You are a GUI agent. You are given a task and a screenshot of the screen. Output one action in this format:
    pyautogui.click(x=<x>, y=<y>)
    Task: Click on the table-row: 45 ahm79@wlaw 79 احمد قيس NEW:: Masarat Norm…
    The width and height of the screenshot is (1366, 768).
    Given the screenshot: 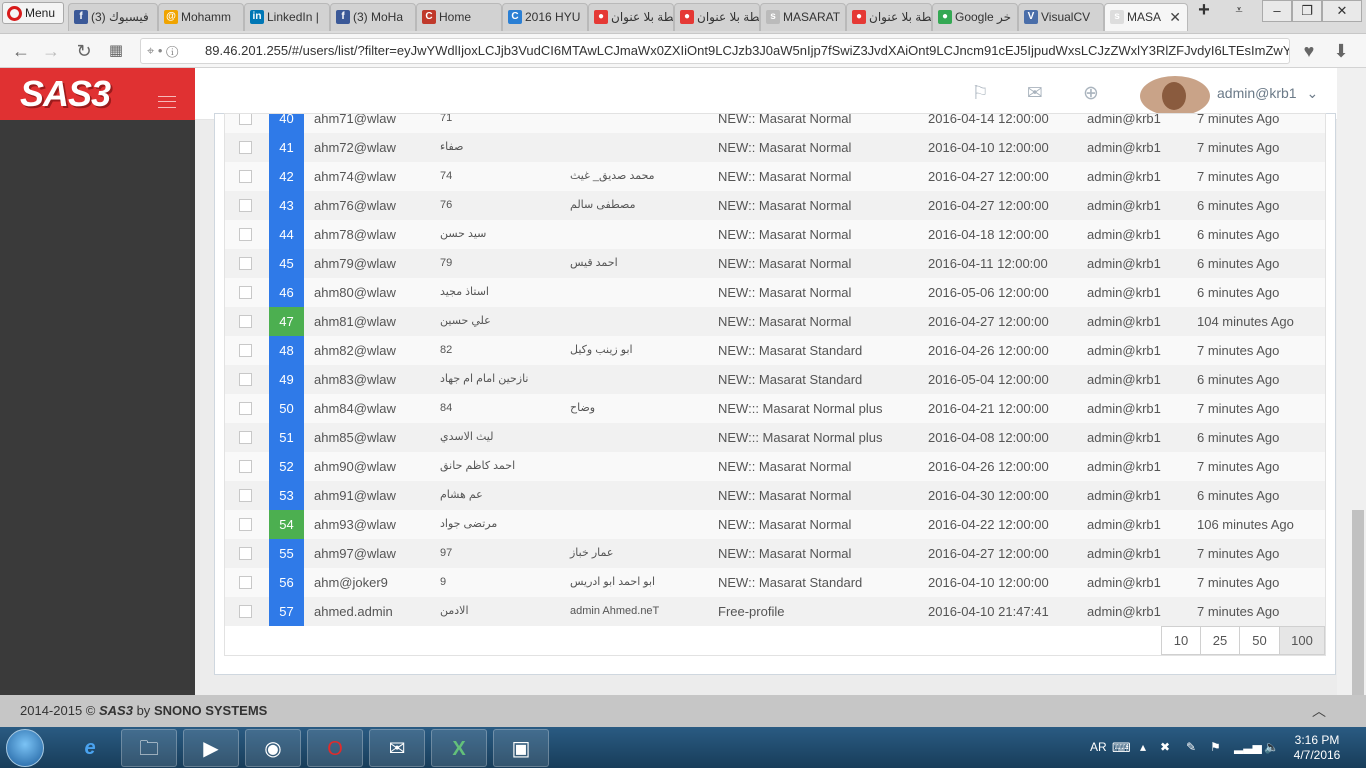 What is the action you would take?
    pyautogui.click(x=775, y=263)
    